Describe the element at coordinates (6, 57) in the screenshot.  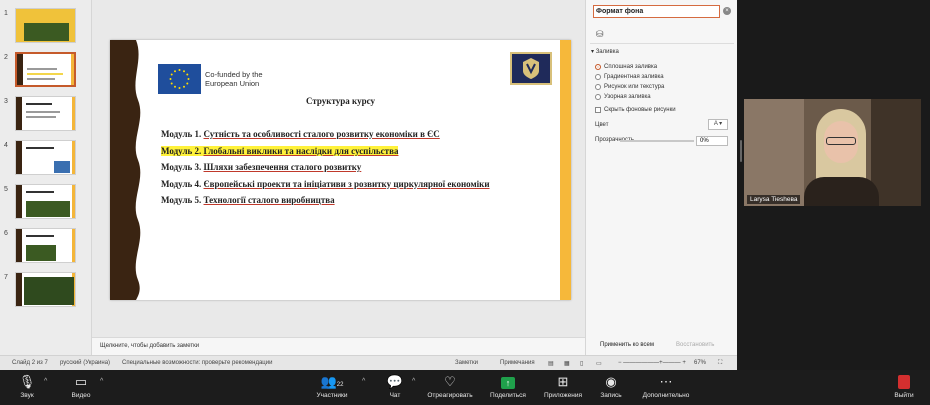
I see `thumbnail-number: 2` at that location.